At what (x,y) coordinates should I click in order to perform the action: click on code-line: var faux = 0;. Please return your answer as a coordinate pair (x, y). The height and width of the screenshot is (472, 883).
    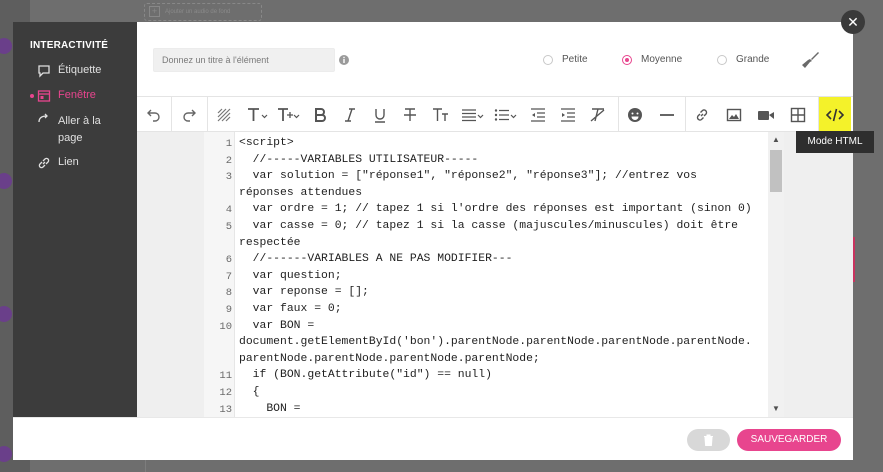
    Looking at the image, I should click on (290, 309).